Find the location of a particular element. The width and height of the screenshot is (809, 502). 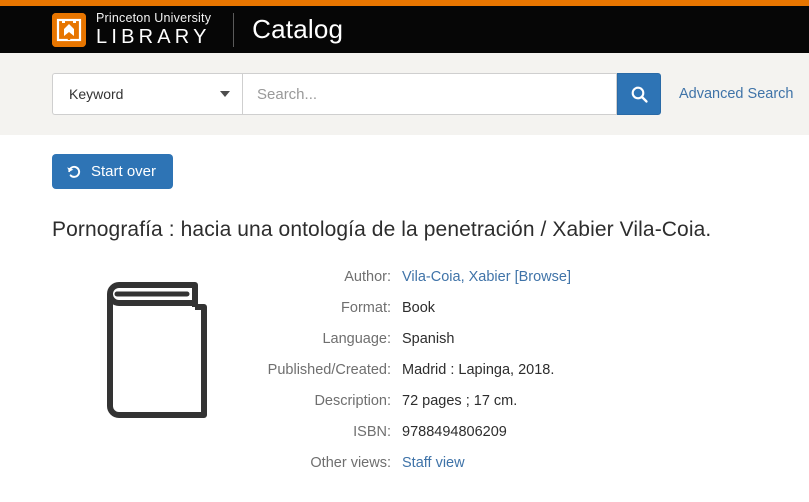

chevron-down-icon is located at coordinates (225, 94).